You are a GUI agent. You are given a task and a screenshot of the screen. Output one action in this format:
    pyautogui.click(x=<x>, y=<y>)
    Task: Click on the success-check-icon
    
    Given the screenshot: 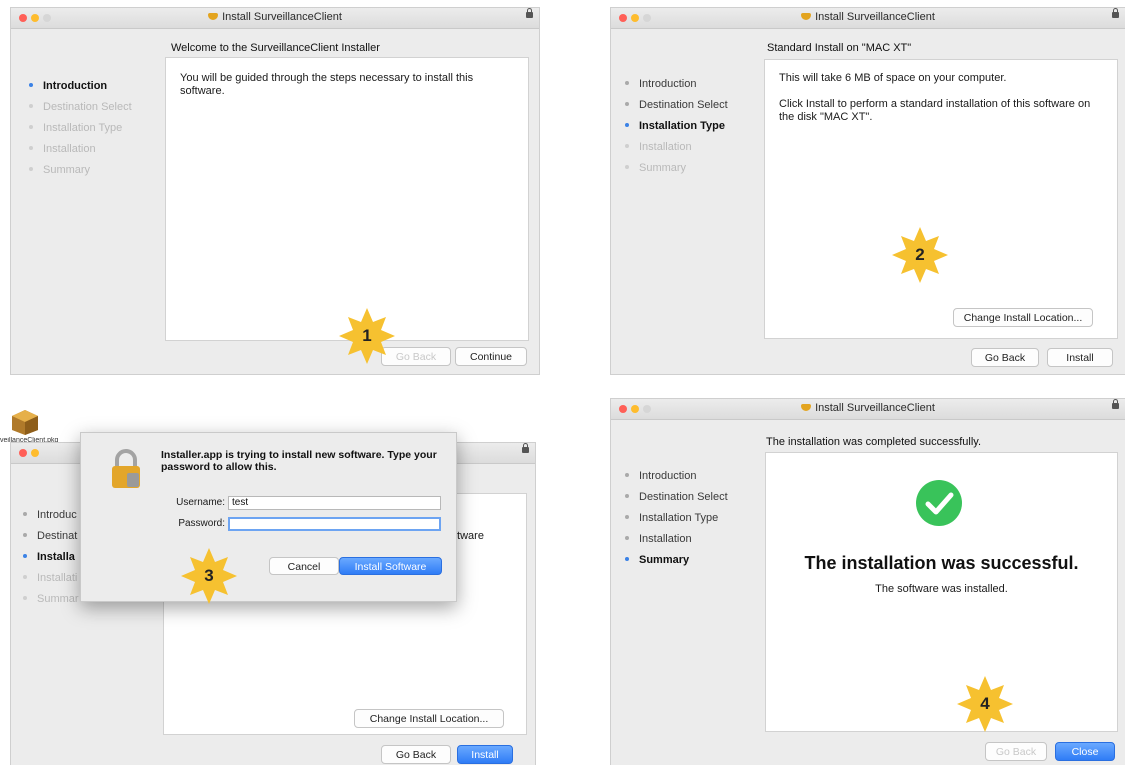 What is the action you would take?
    pyautogui.click(x=939, y=503)
    